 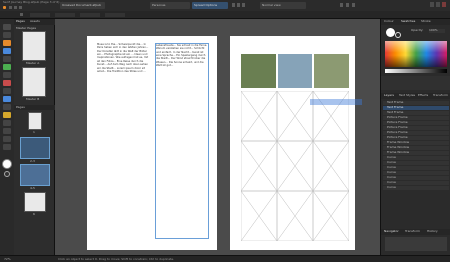 I want to click on snap-icon, so click(x=233, y=5).